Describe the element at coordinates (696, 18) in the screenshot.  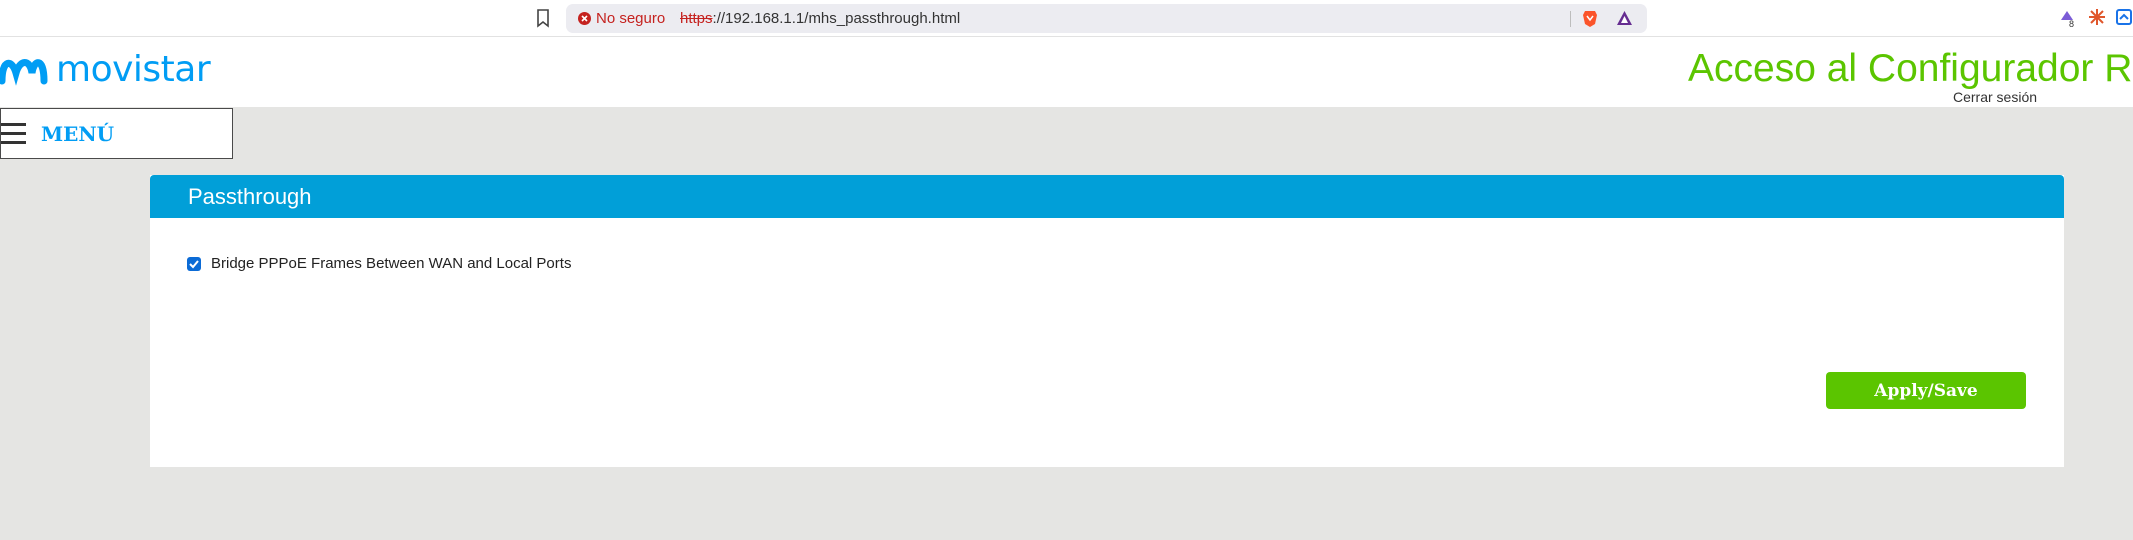
I see `url-scheme: https` at that location.